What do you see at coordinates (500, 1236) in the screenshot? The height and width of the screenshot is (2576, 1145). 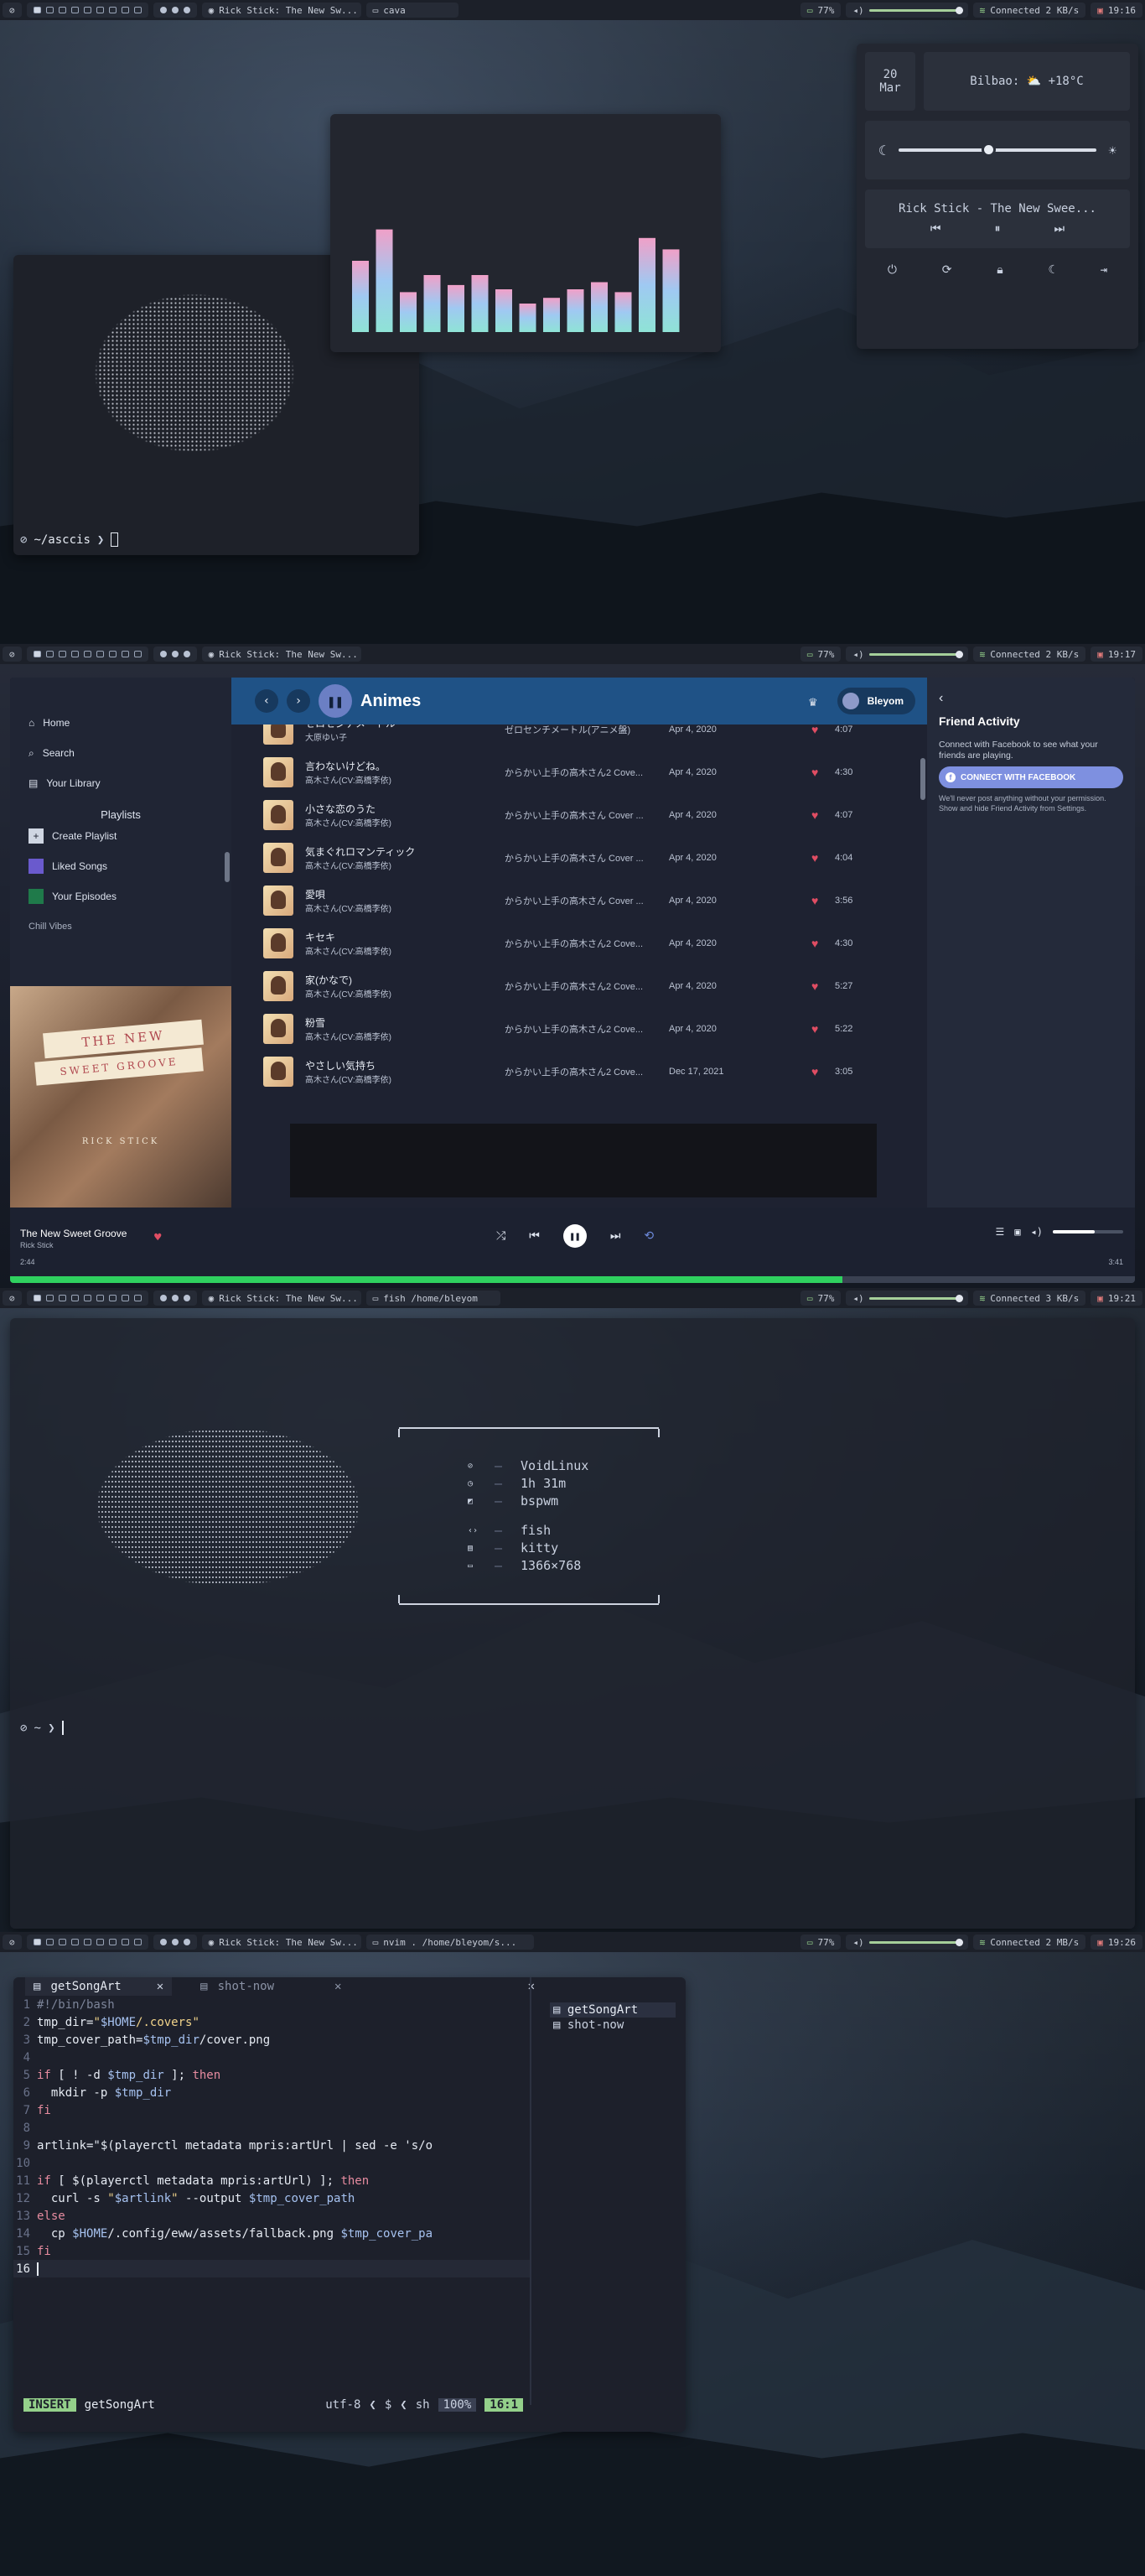 I see `shuffle-icon: ⤮` at bounding box center [500, 1236].